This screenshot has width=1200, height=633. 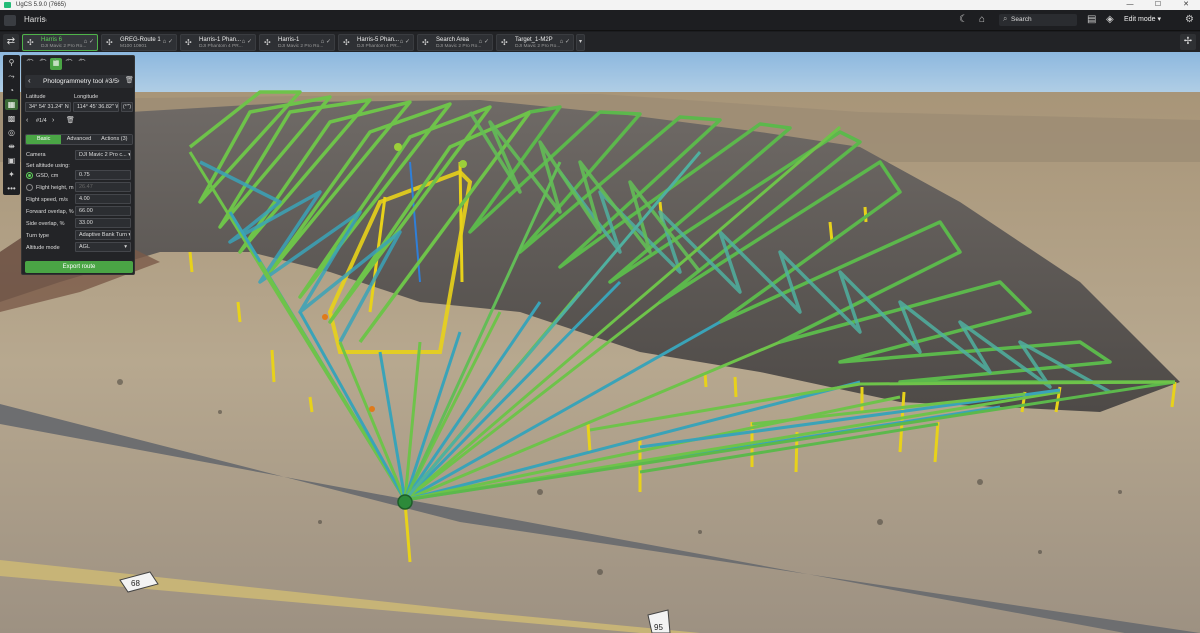 I want to click on add-vehicle-icon: ✢, so click(x=1188, y=42).